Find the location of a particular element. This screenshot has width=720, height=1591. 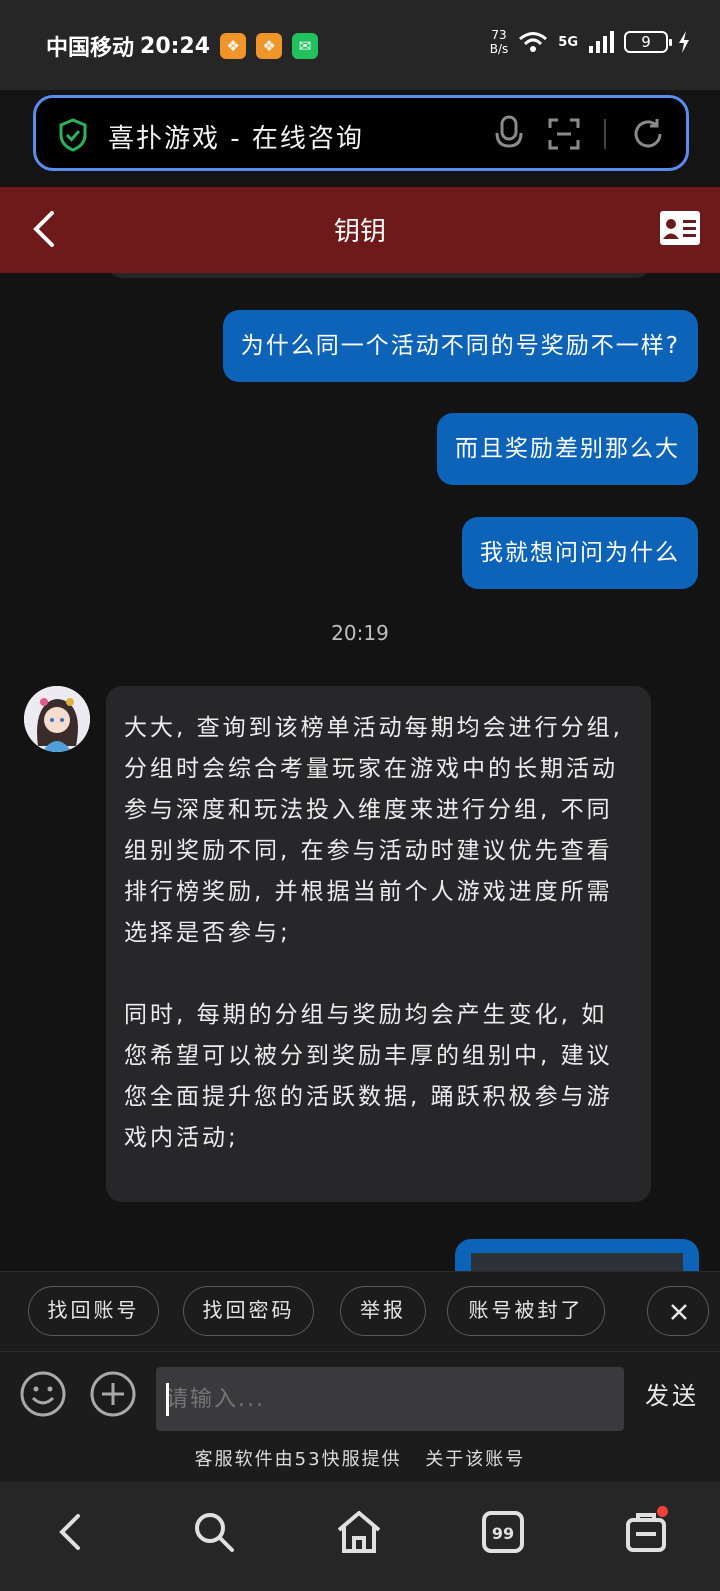

svg-text: 99 is located at coordinates (503, 1533).